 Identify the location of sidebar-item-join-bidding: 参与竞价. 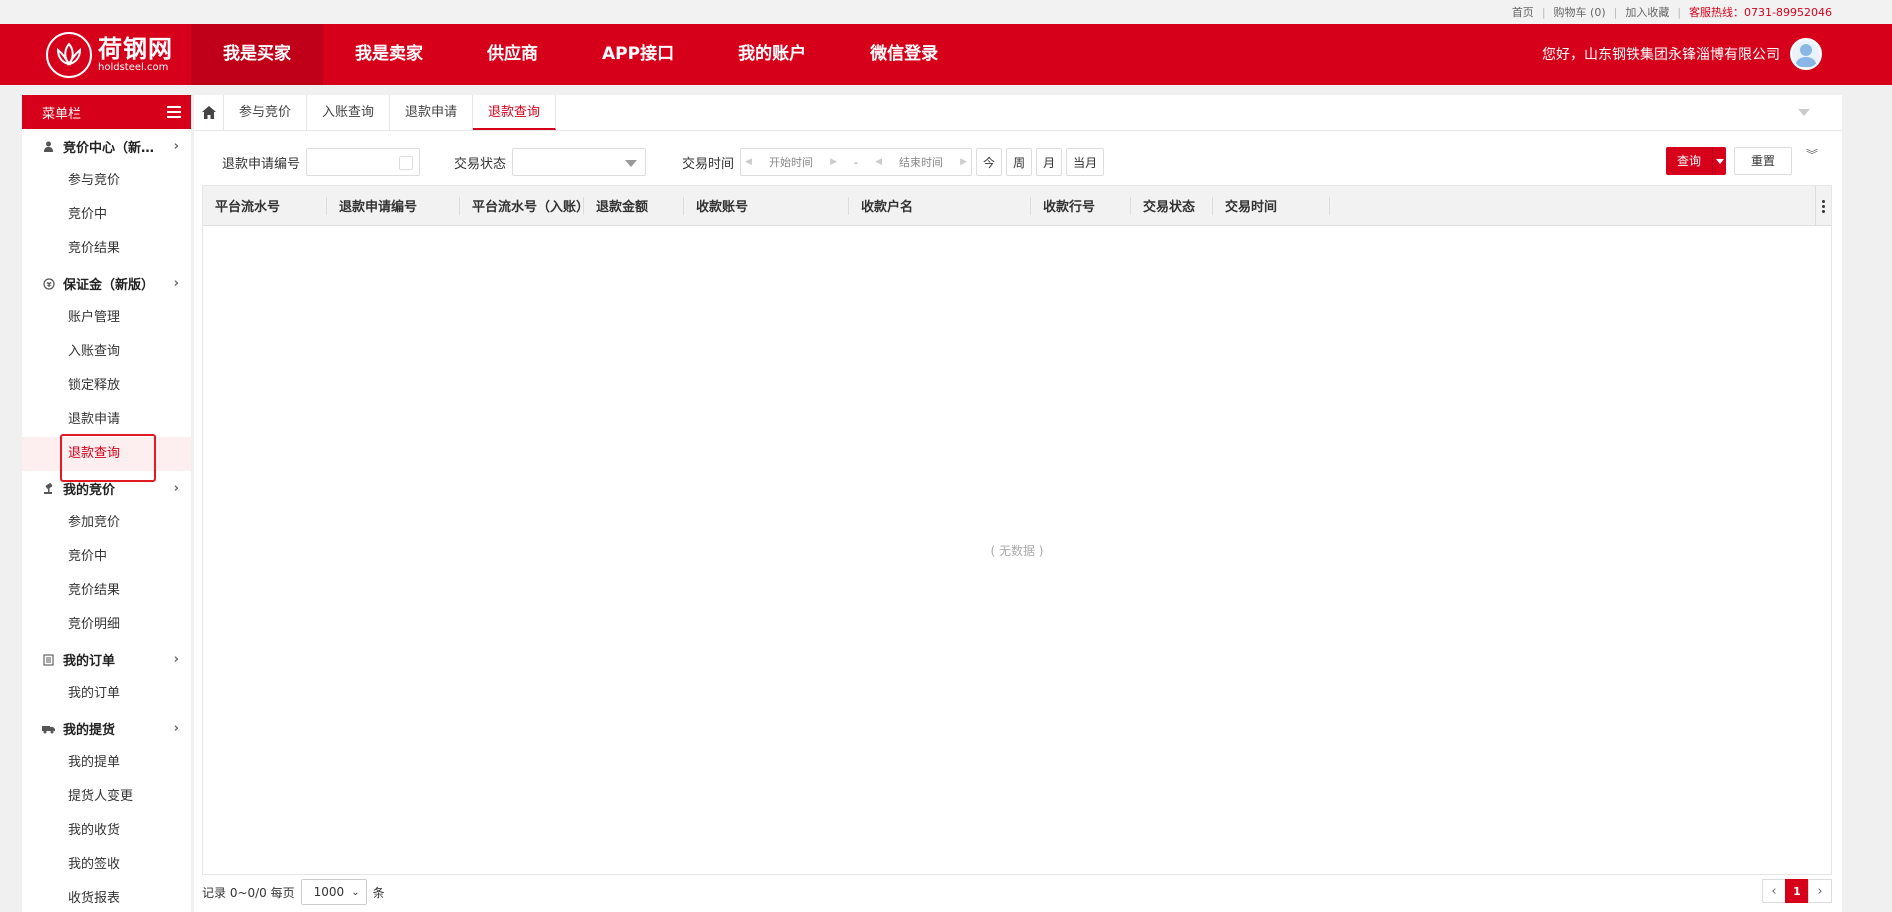
(106, 181).